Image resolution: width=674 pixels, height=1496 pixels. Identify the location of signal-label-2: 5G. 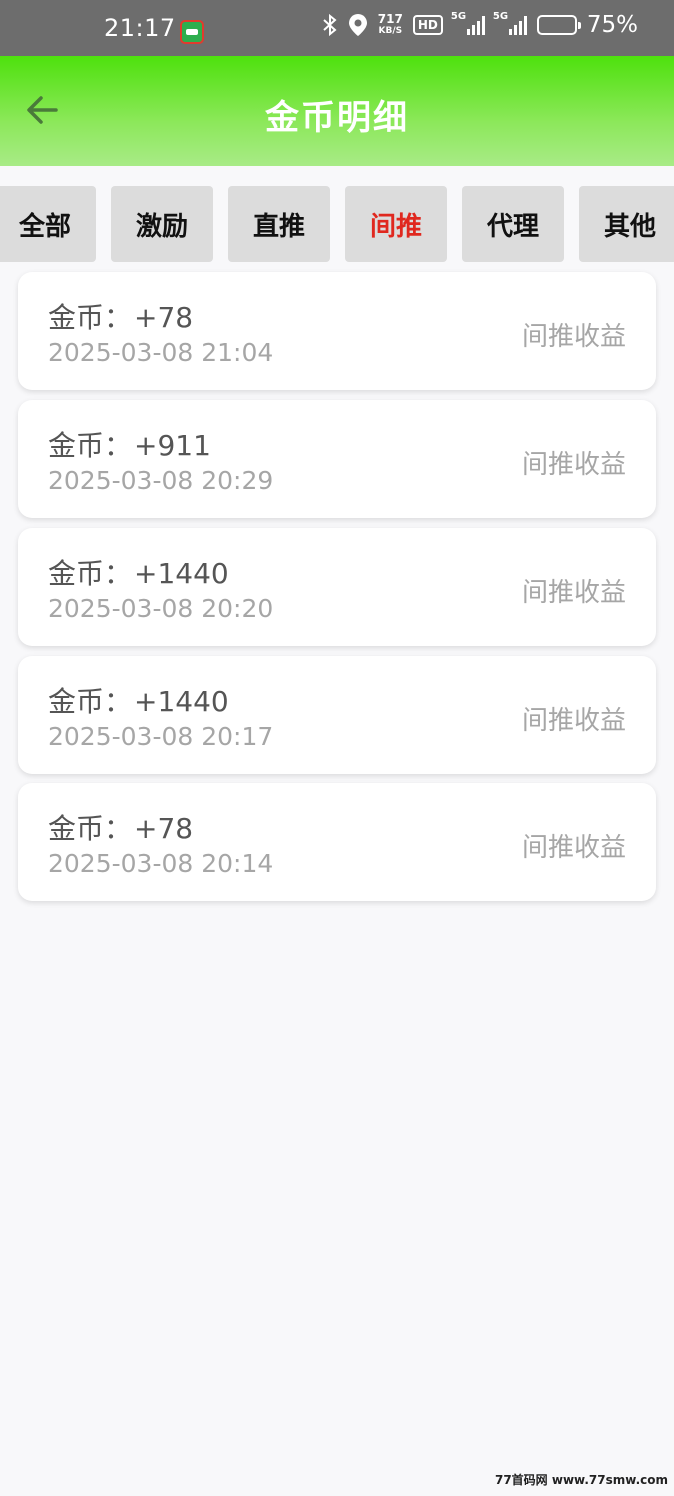
(500, 16).